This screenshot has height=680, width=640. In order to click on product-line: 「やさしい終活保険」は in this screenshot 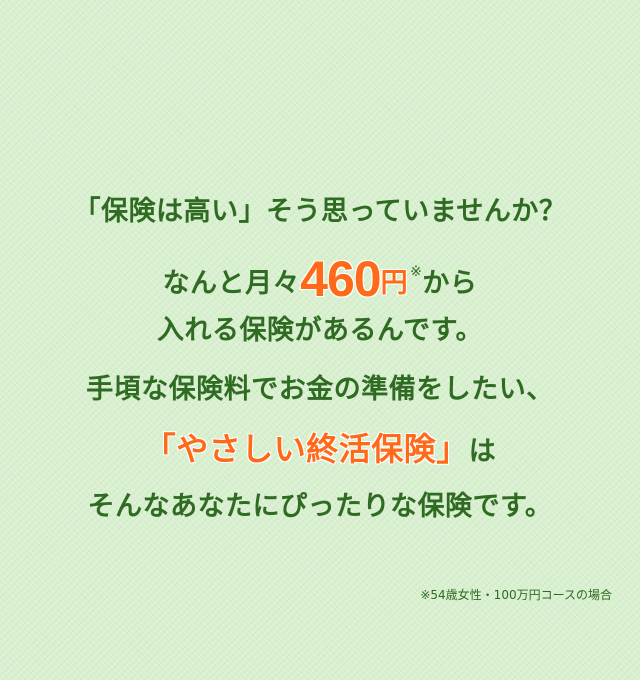, I will do `click(320, 449)`.